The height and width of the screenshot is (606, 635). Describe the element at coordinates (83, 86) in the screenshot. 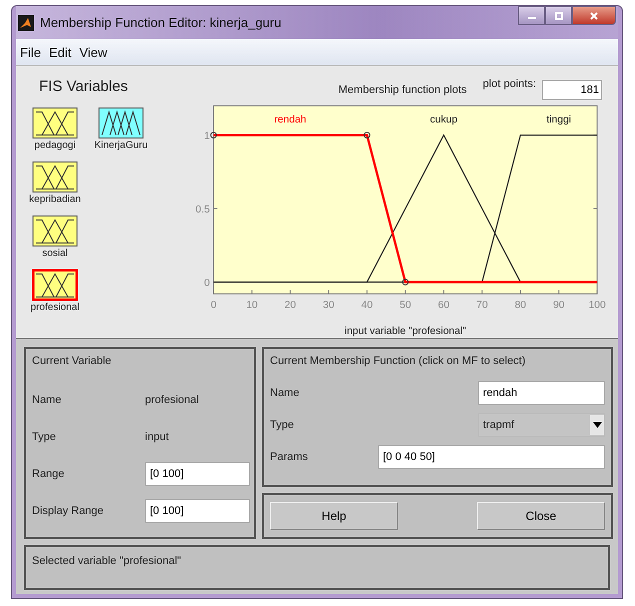

I see `section-title: FIS Variables` at that location.